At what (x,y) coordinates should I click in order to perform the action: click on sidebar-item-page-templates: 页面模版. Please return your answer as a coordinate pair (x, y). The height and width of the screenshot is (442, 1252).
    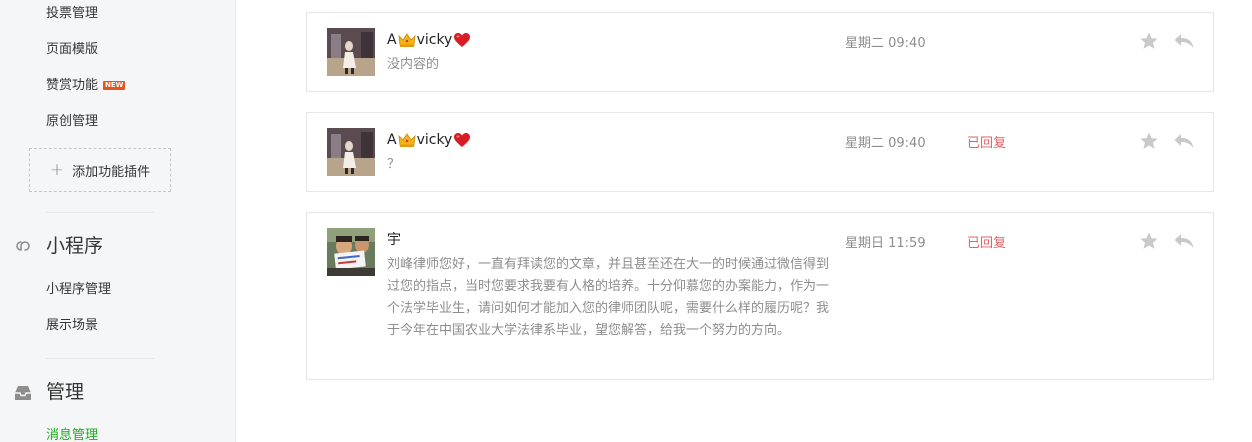
    Looking at the image, I should click on (72, 50).